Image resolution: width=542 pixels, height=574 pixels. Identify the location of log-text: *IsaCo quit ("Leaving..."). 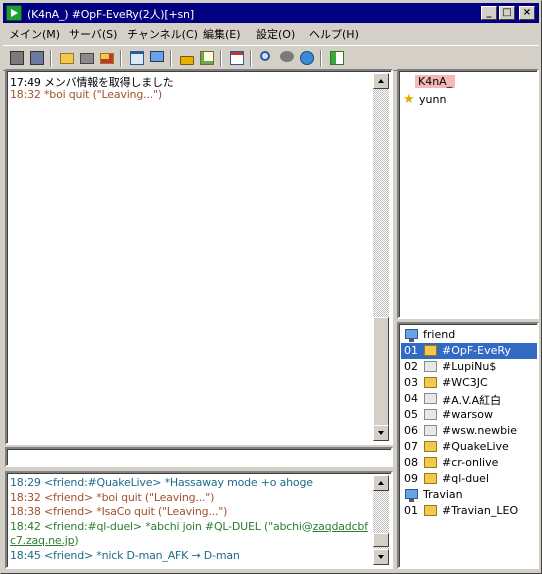
(160, 511).